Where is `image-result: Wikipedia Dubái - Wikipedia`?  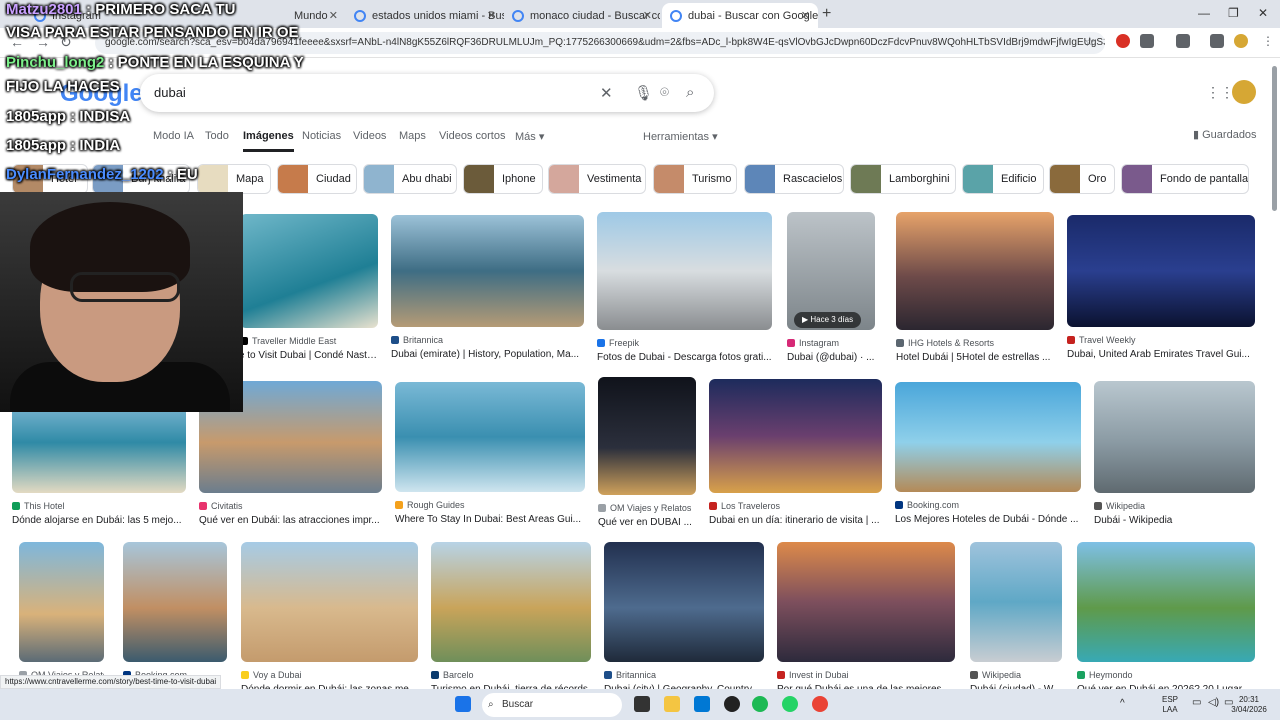
image-result: Wikipedia Dubái - Wikipedia is located at coordinates (1174, 453).